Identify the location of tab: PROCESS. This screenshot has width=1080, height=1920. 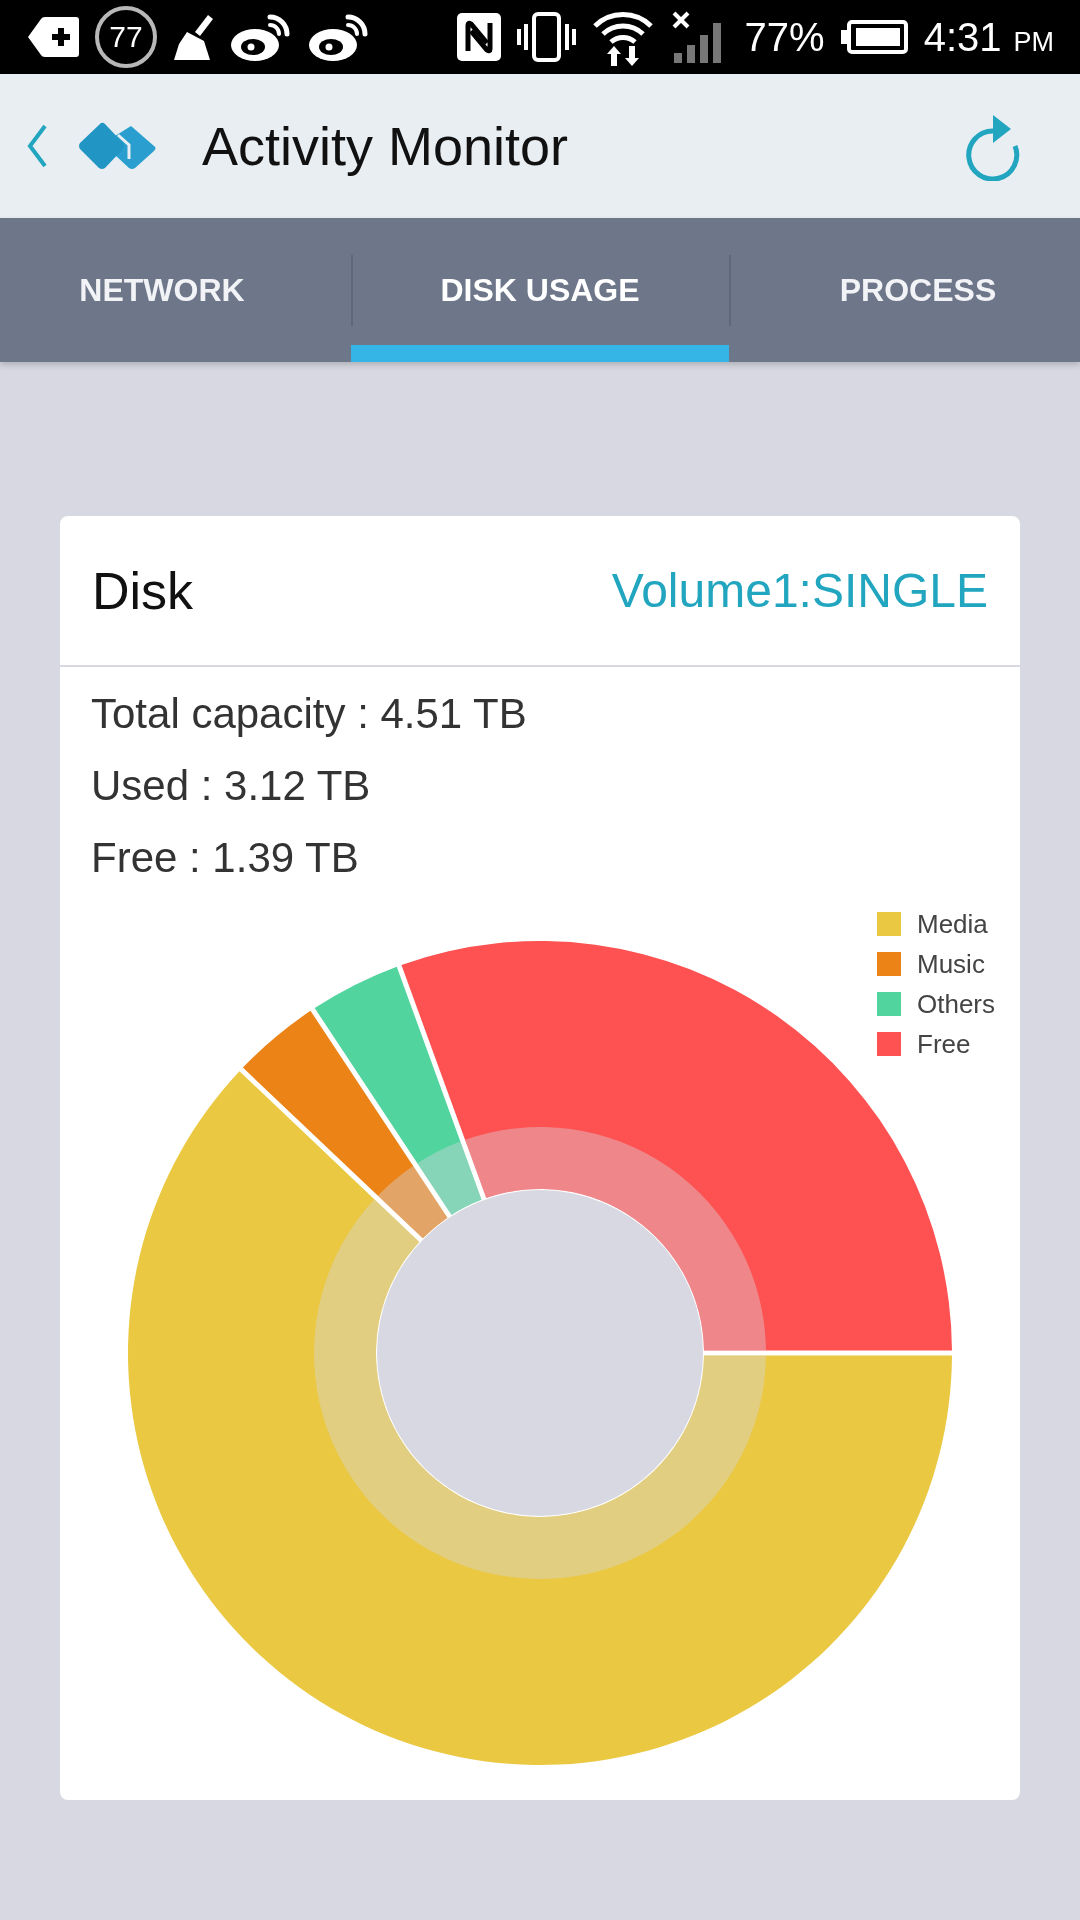
(904, 290).